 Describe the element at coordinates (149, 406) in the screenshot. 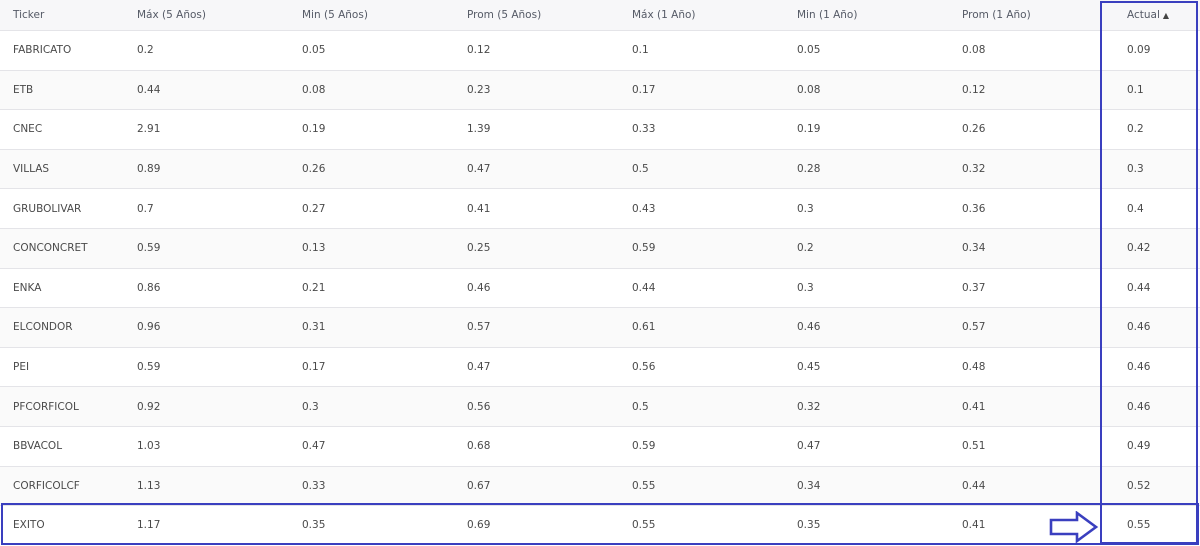

I see `value-cell: 0.92` at that location.